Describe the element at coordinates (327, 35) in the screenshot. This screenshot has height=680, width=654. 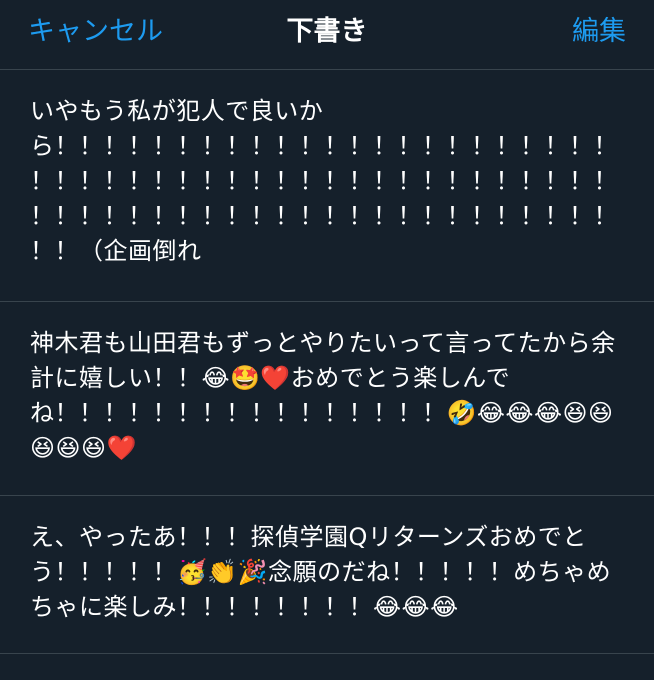
I see `navigation-bar: キャンセル 下書き 編集` at that location.